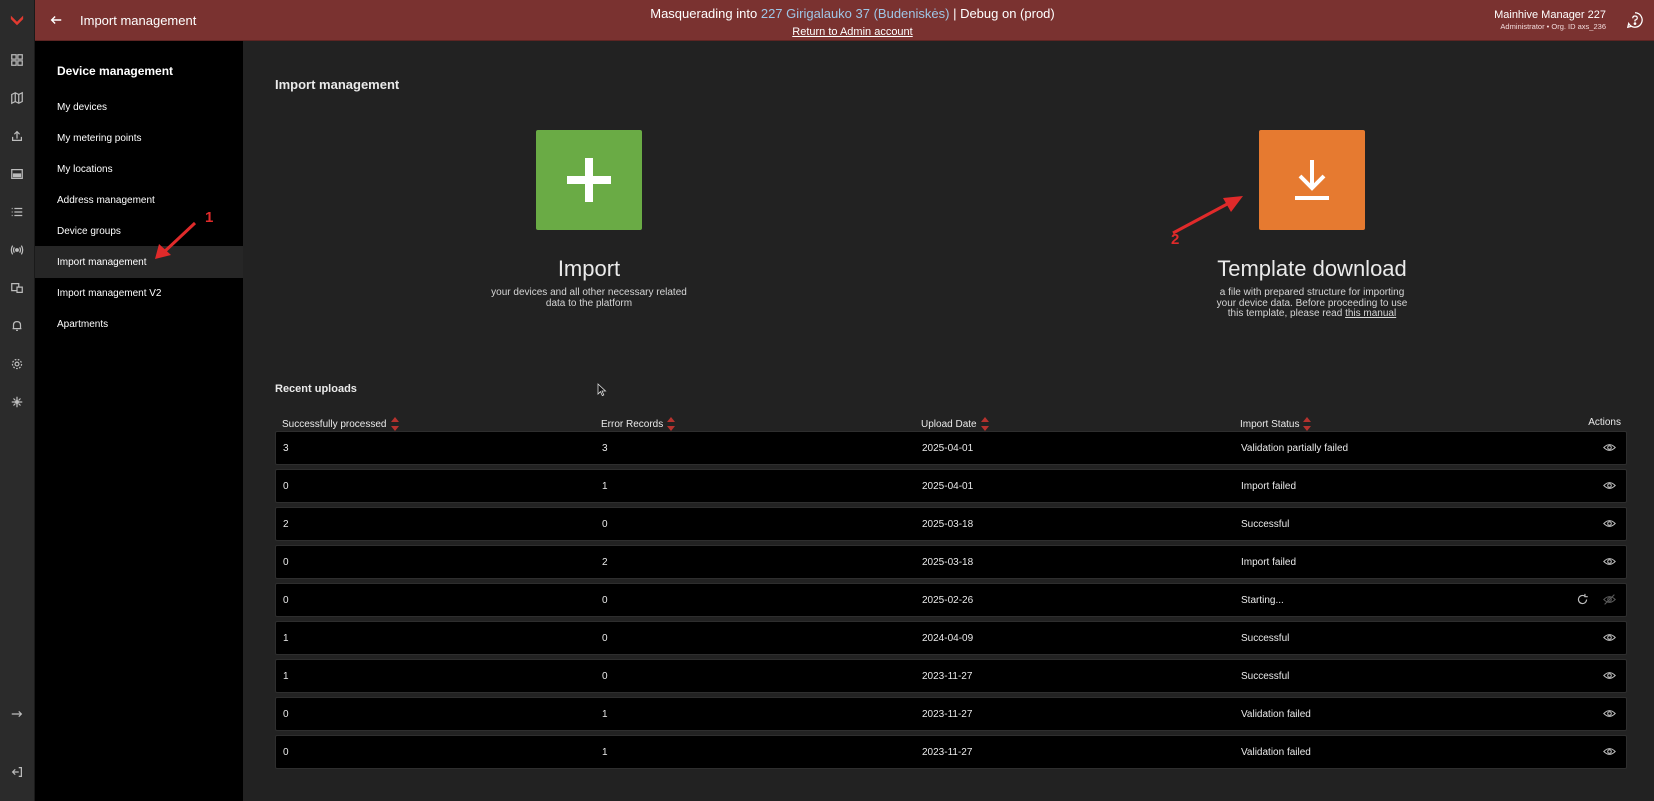 Image resolution: width=1654 pixels, height=801 pixels. What do you see at coordinates (1276, 424) in the screenshot?
I see `column-header-import-status: Import Status` at bounding box center [1276, 424].